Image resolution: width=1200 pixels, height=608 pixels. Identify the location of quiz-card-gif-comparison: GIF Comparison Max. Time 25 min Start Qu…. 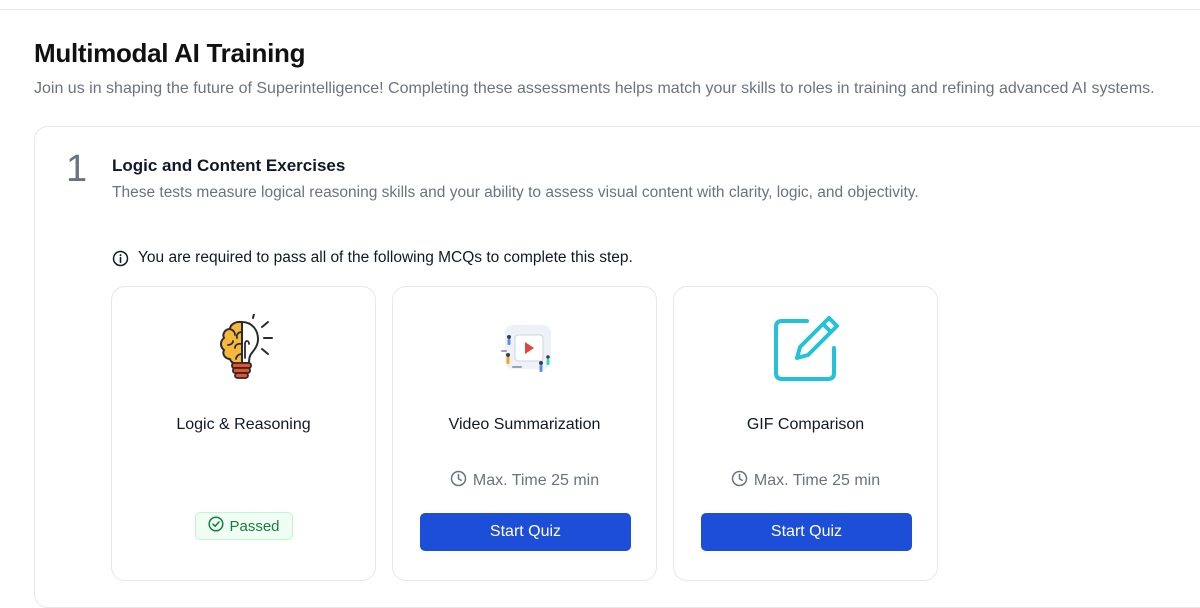
(805, 433).